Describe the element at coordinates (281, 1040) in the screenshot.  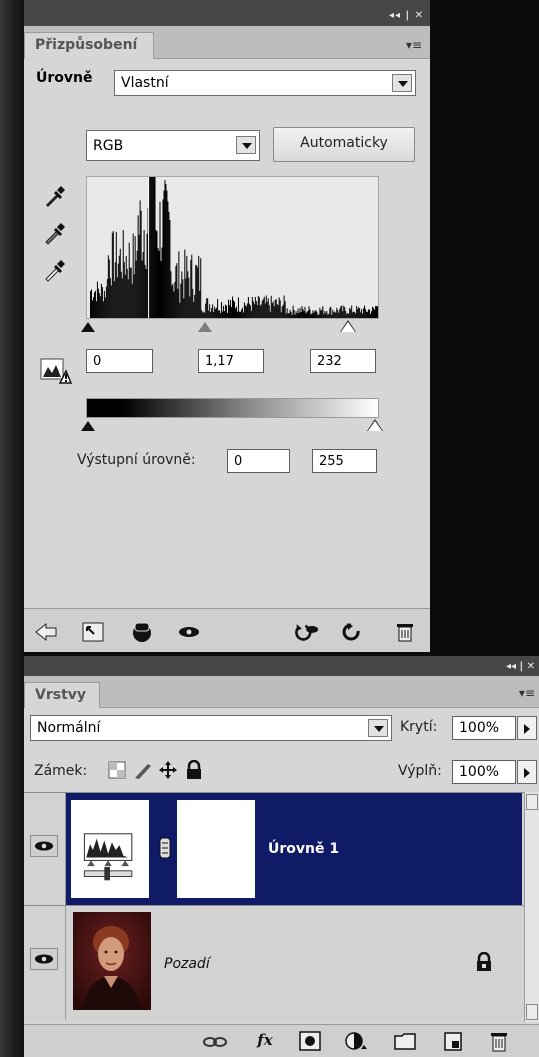
I see `layers-footer: fx` at that location.